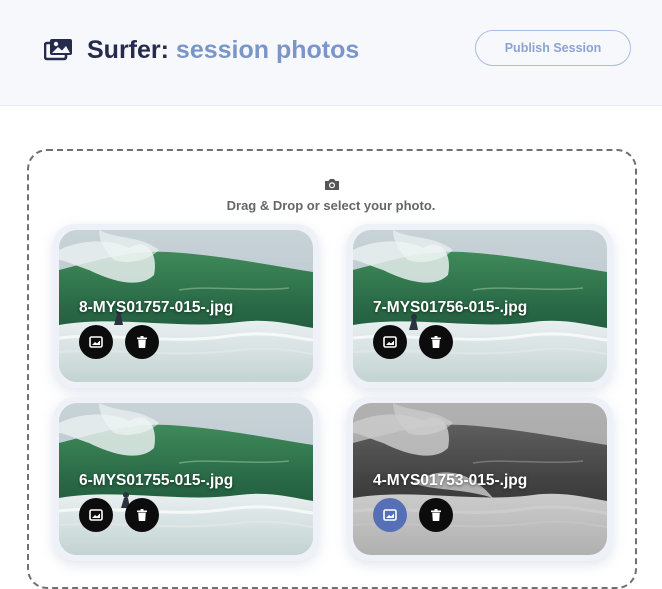  Describe the element at coordinates (267, 50) in the screenshot. I see `title-accent: session photos` at that location.